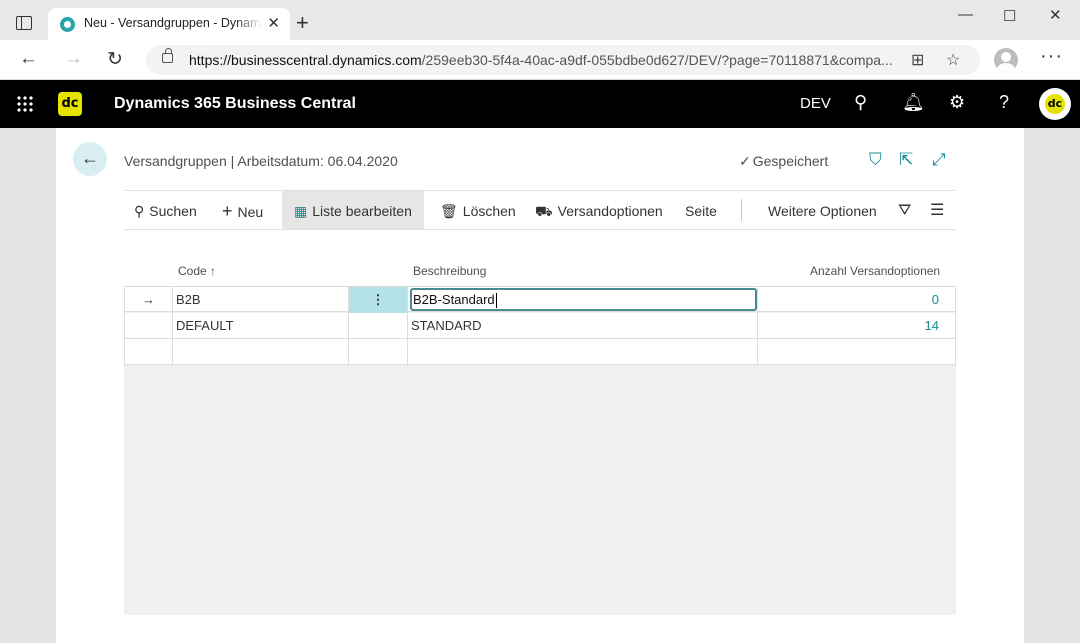 The height and width of the screenshot is (643, 1080). What do you see at coordinates (1004, 102) in the screenshot?
I see `help-icon: ?` at bounding box center [1004, 102].